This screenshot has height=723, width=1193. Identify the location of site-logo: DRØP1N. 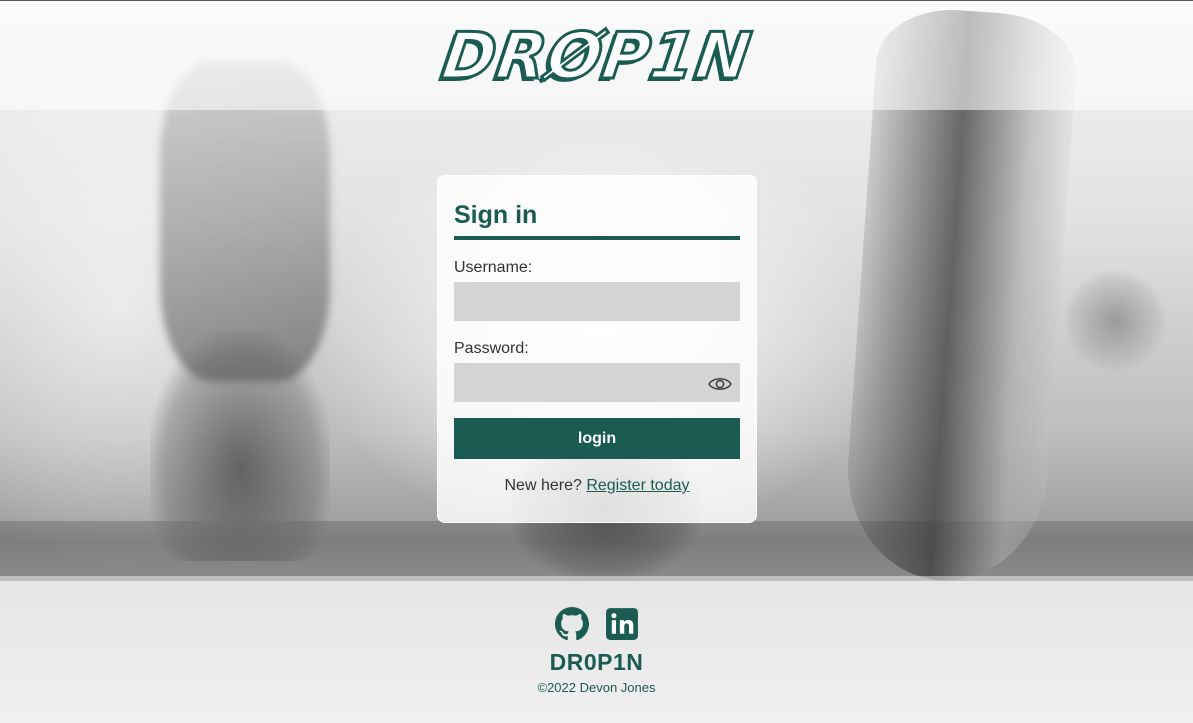
(596, 56).